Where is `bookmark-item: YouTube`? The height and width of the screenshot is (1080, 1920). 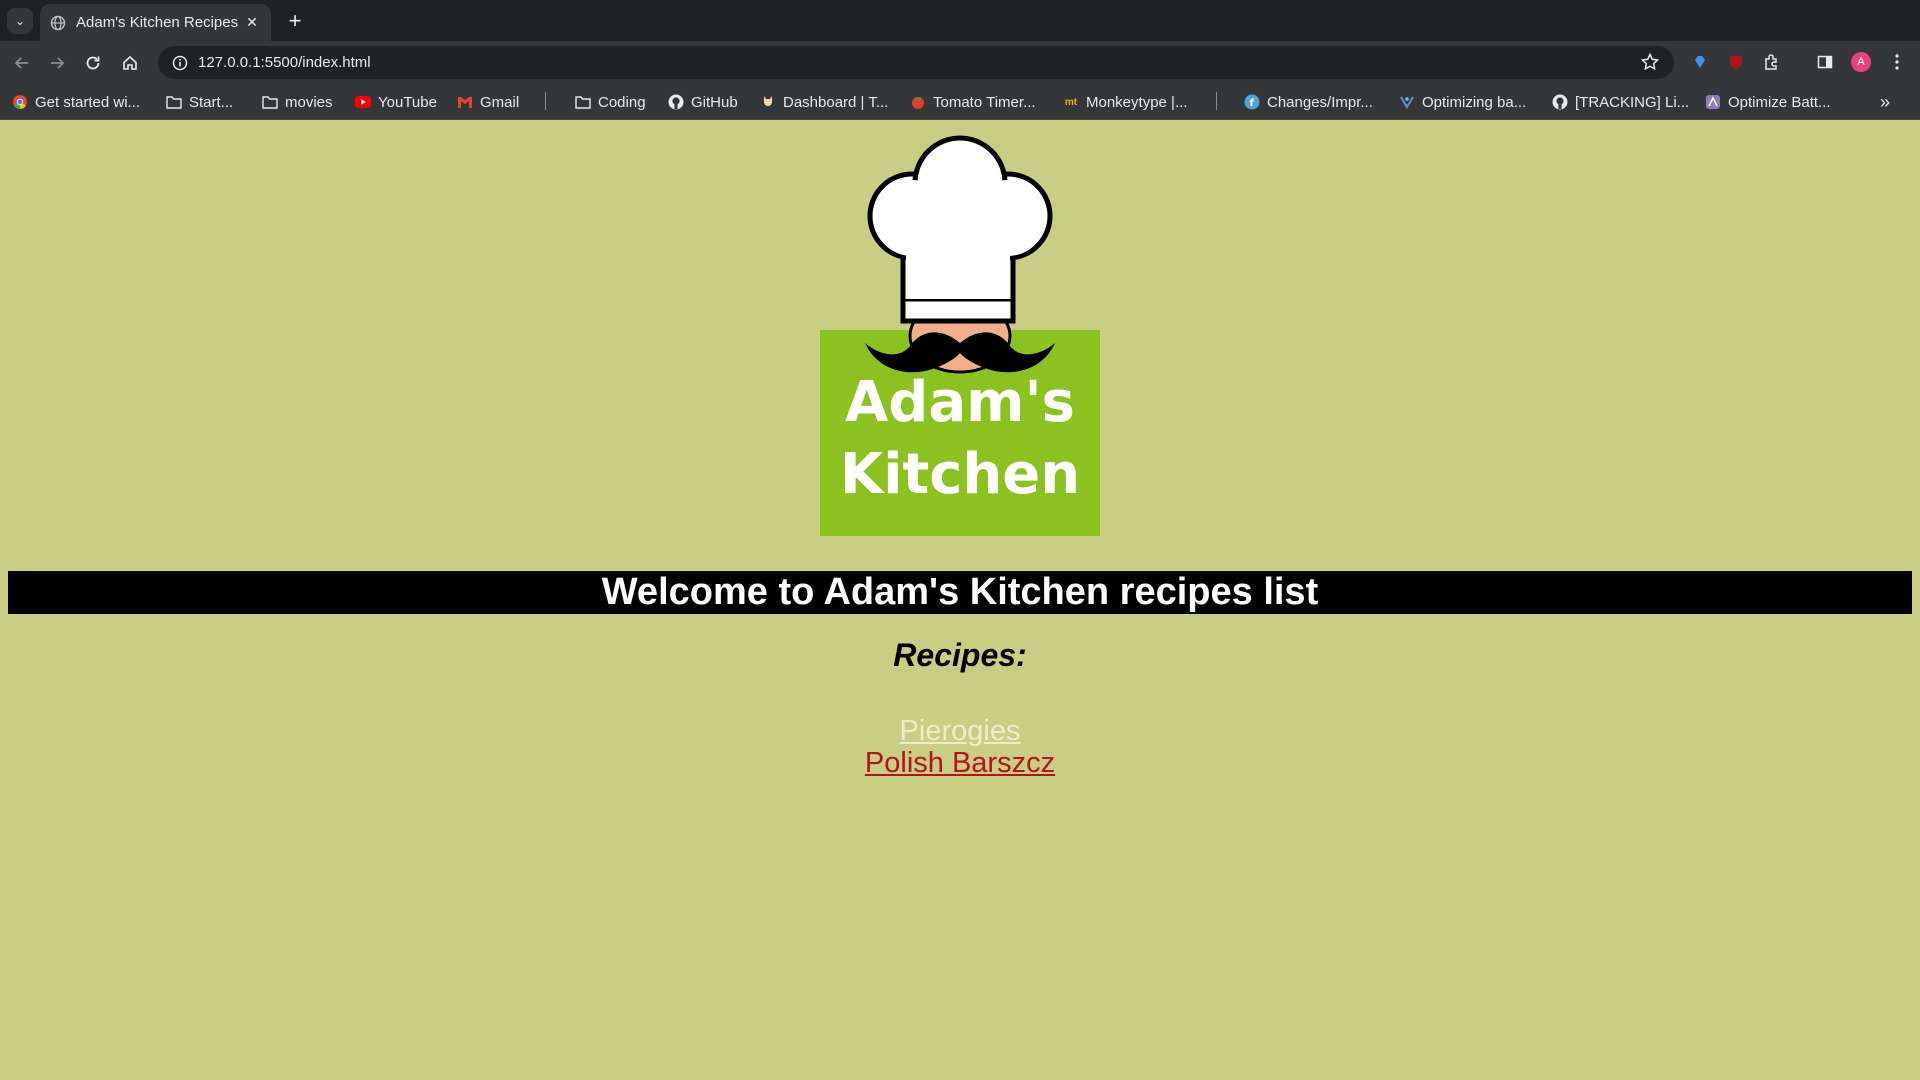 bookmark-item: YouTube is located at coordinates (396, 102).